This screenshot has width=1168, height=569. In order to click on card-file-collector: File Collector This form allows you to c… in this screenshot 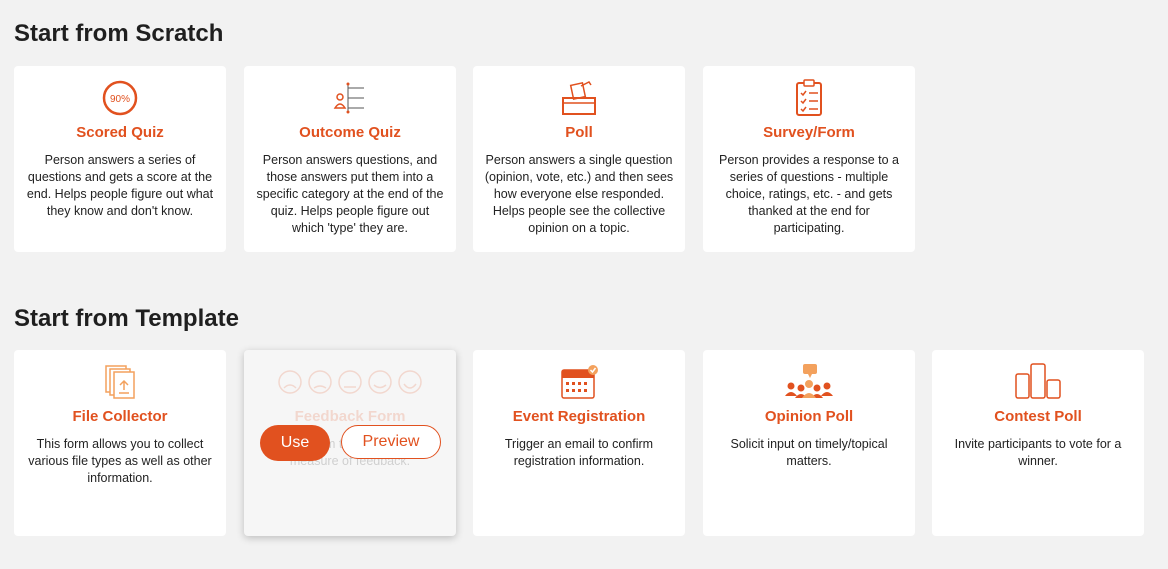, I will do `click(120, 443)`.